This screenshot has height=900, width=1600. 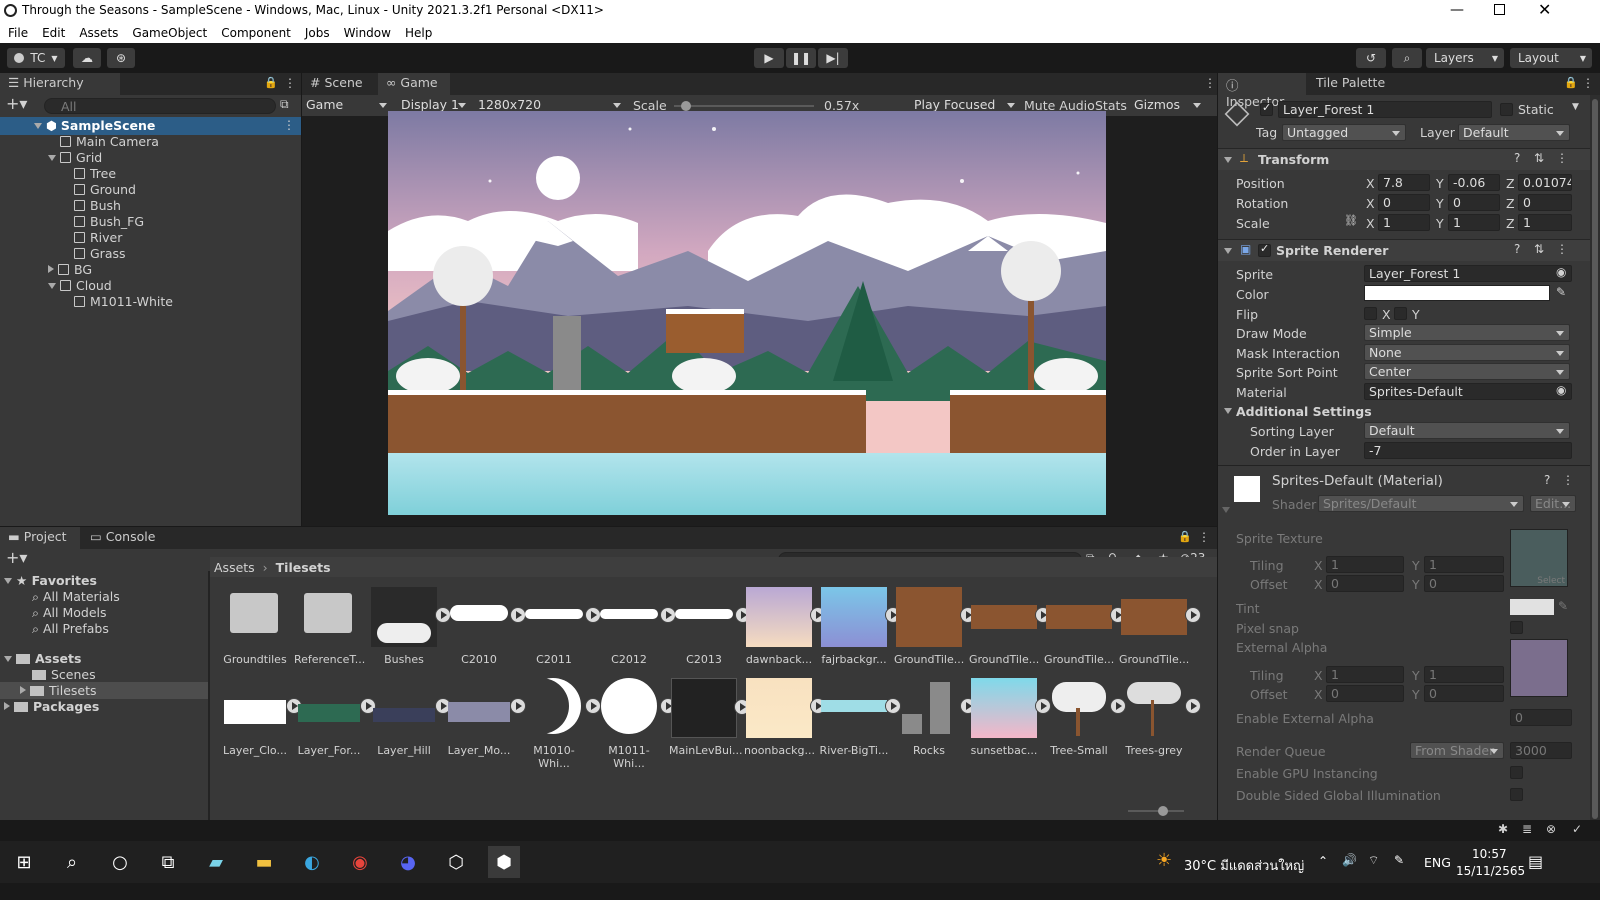 What do you see at coordinates (1404, 250) in the screenshot?
I see `sprite-renderer-header: ▣ Sprite Renderer ? ⇅ ⋮` at bounding box center [1404, 250].